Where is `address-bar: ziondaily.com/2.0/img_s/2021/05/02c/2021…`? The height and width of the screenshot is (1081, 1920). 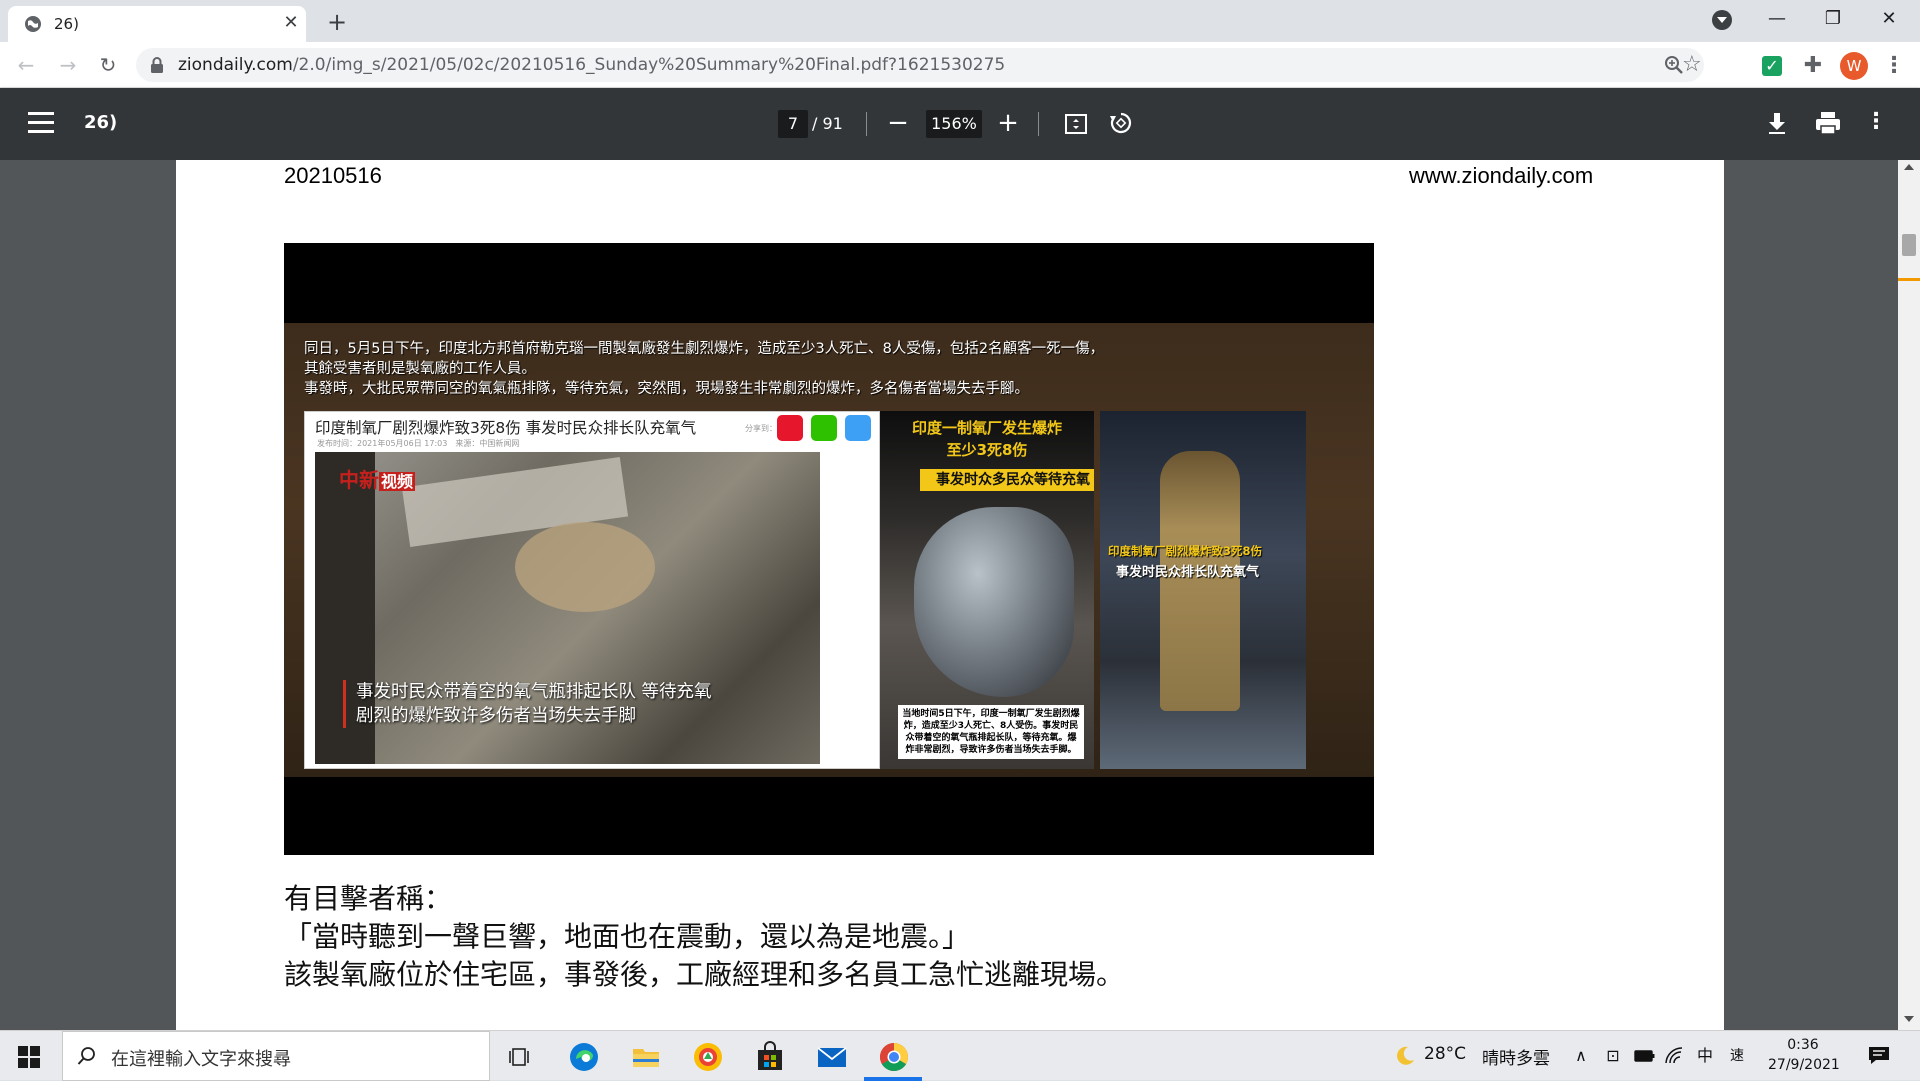
address-bar: ziondaily.com/2.0/img_s/2021/05/02c/2021… is located at coordinates (920, 65).